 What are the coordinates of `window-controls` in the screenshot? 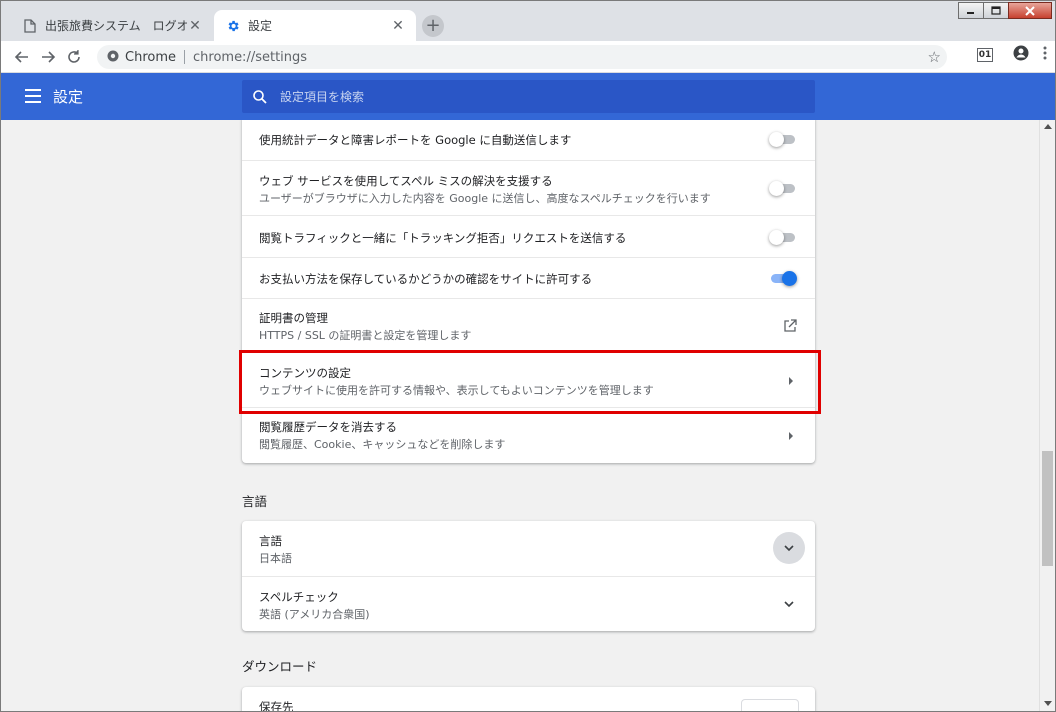 It's located at (1005, 10).